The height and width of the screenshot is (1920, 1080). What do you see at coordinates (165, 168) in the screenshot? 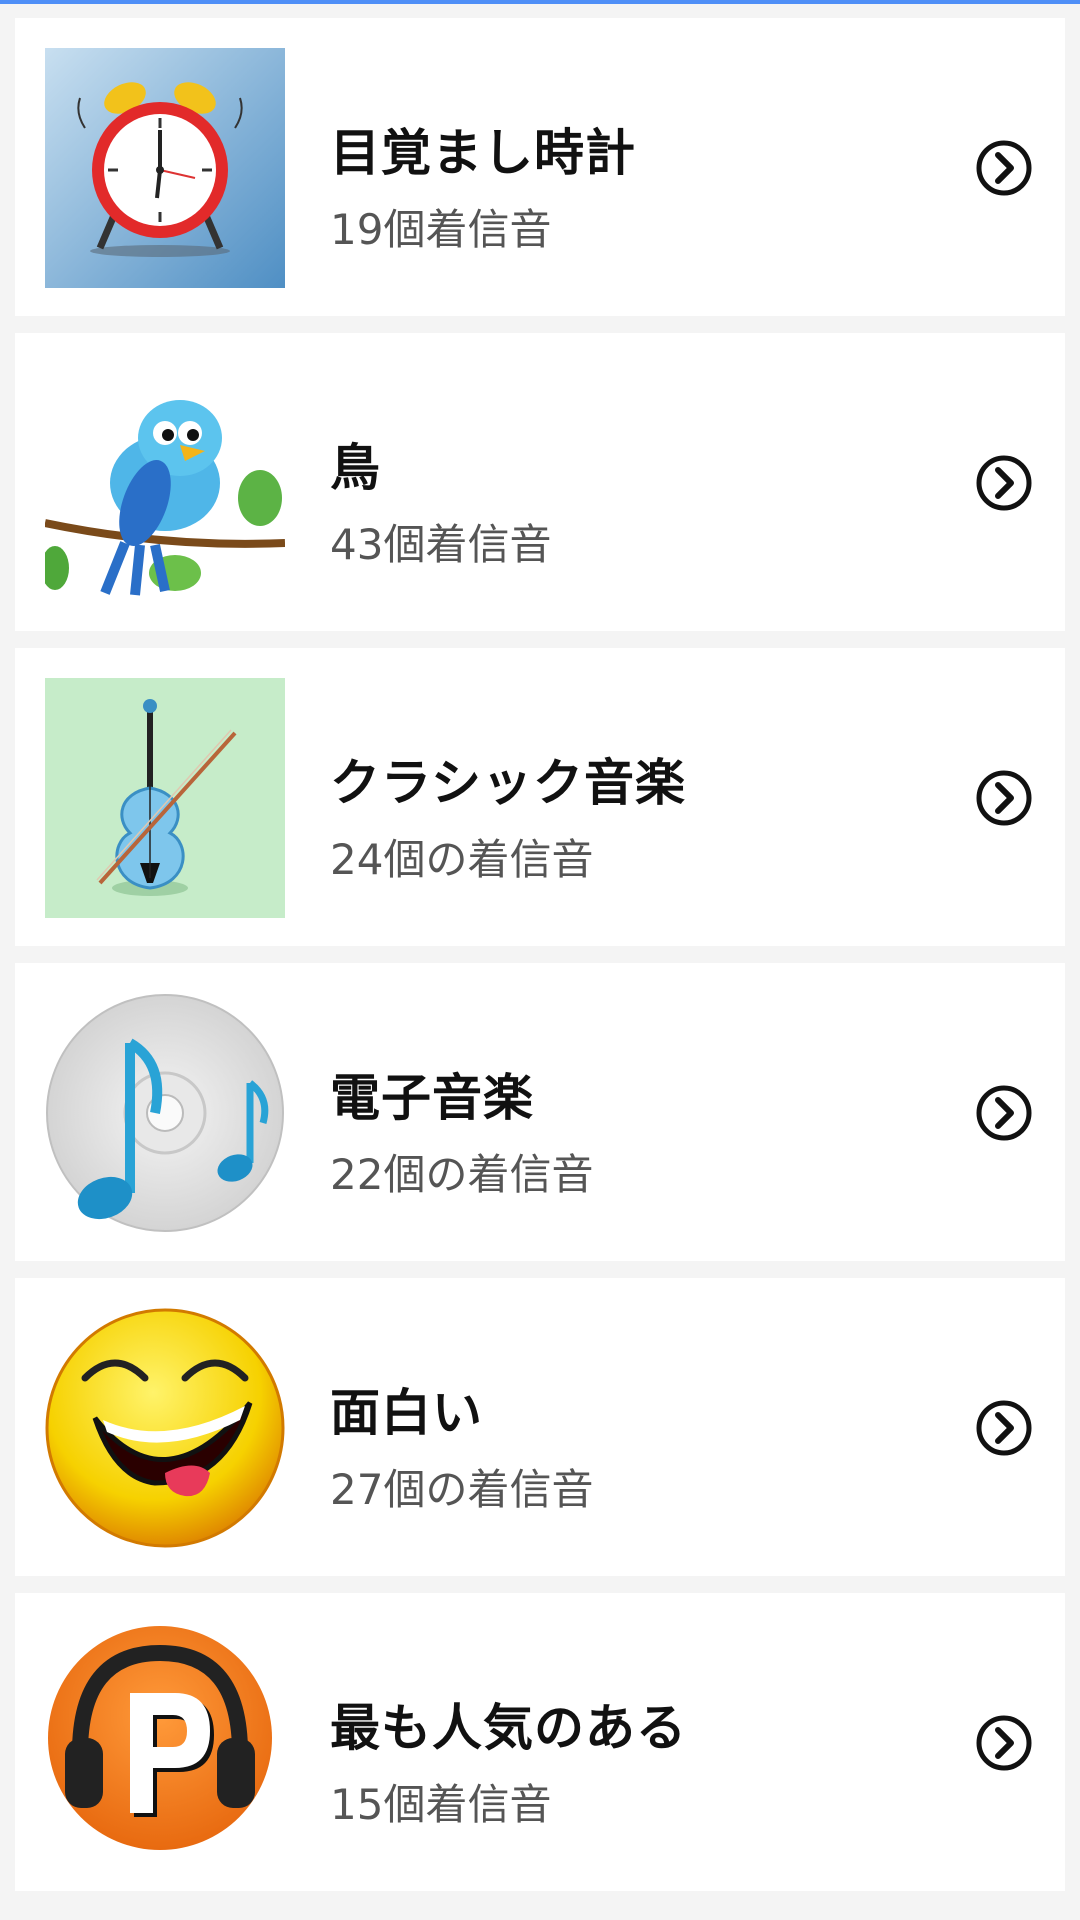
I see `alarm-clock-icon` at bounding box center [165, 168].